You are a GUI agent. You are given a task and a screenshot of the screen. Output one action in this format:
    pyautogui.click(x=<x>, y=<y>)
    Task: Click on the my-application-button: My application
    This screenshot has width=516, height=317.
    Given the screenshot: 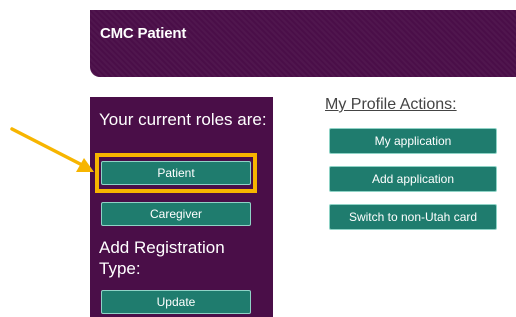 What is the action you would take?
    pyautogui.click(x=413, y=141)
    